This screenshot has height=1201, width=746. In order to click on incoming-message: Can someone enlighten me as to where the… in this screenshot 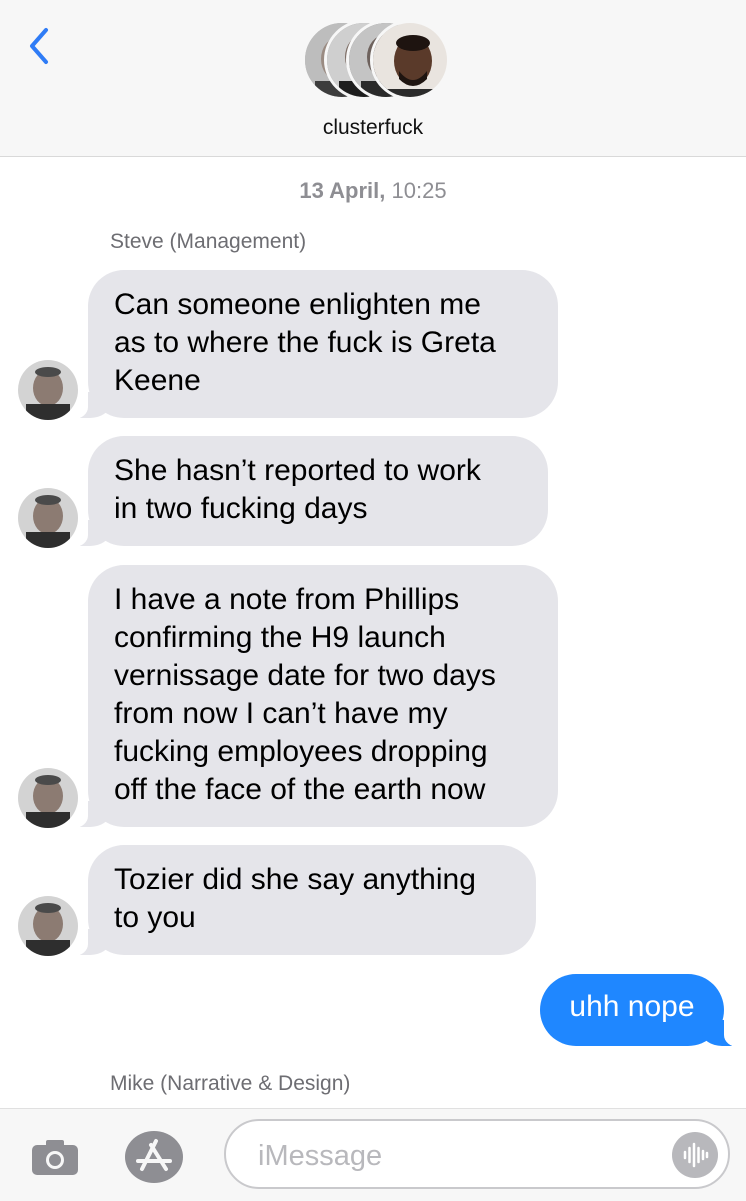, I will do `click(313, 344)`.